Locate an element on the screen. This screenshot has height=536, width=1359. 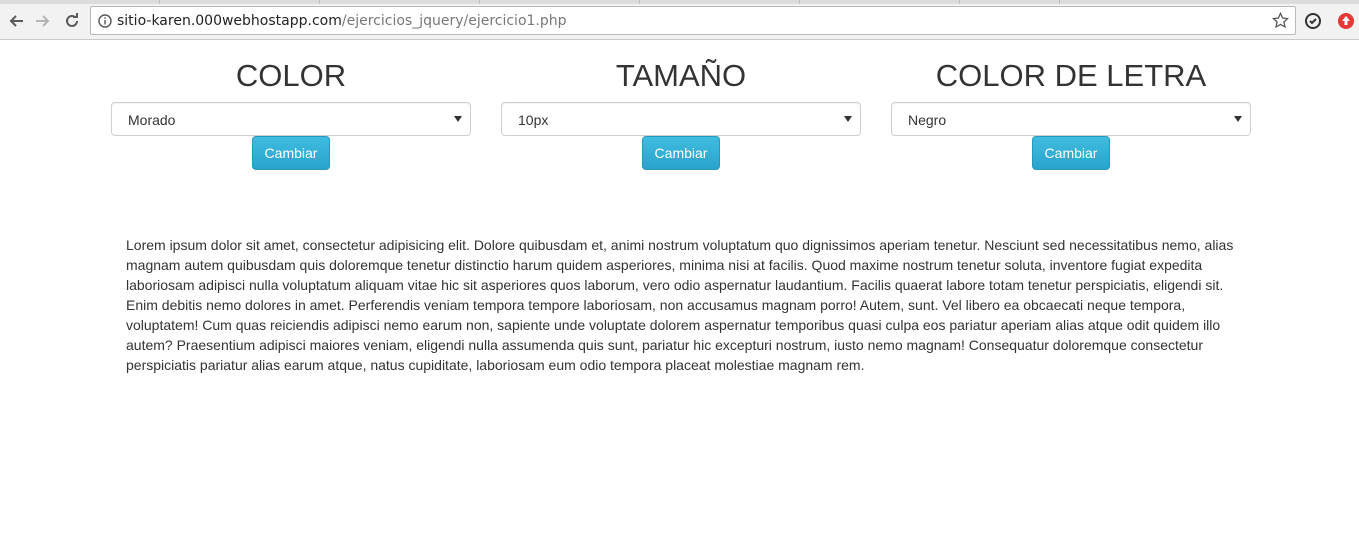
size-select: 10px is located at coordinates (681, 119).